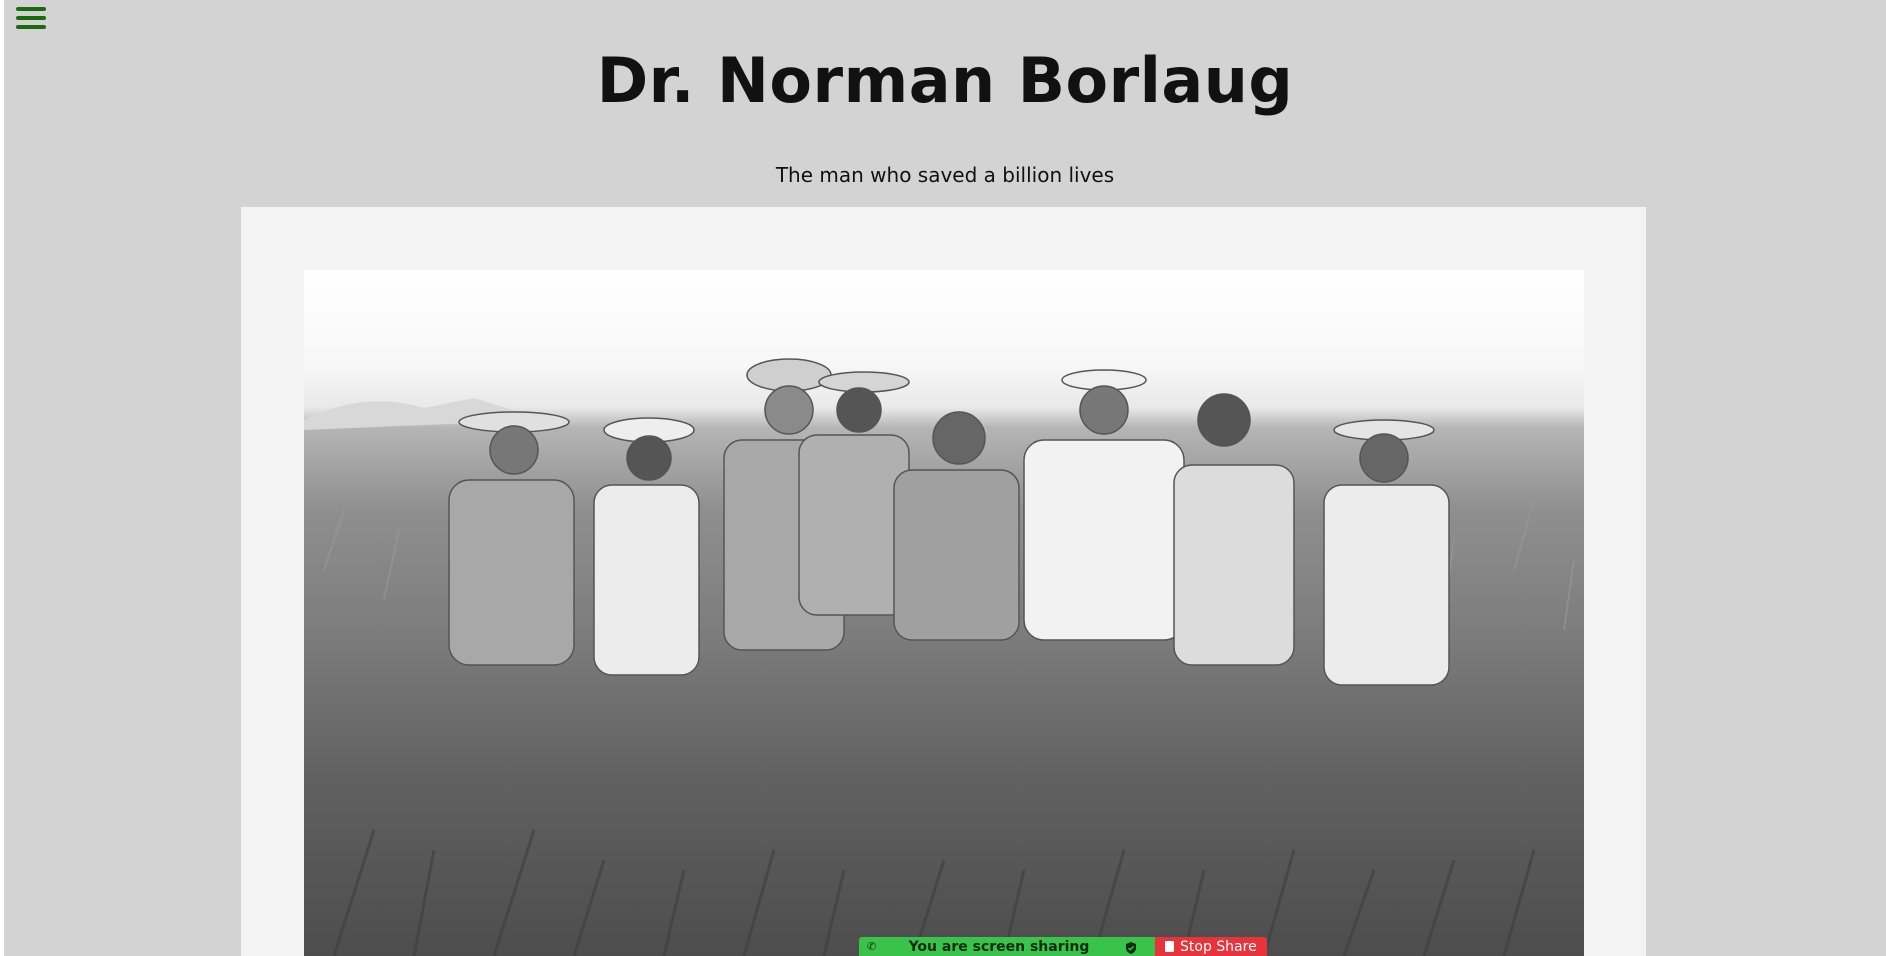 This screenshot has height=956, width=1886. I want to click on screen-share-status-text: You are screen sharing, so click(999, 947).